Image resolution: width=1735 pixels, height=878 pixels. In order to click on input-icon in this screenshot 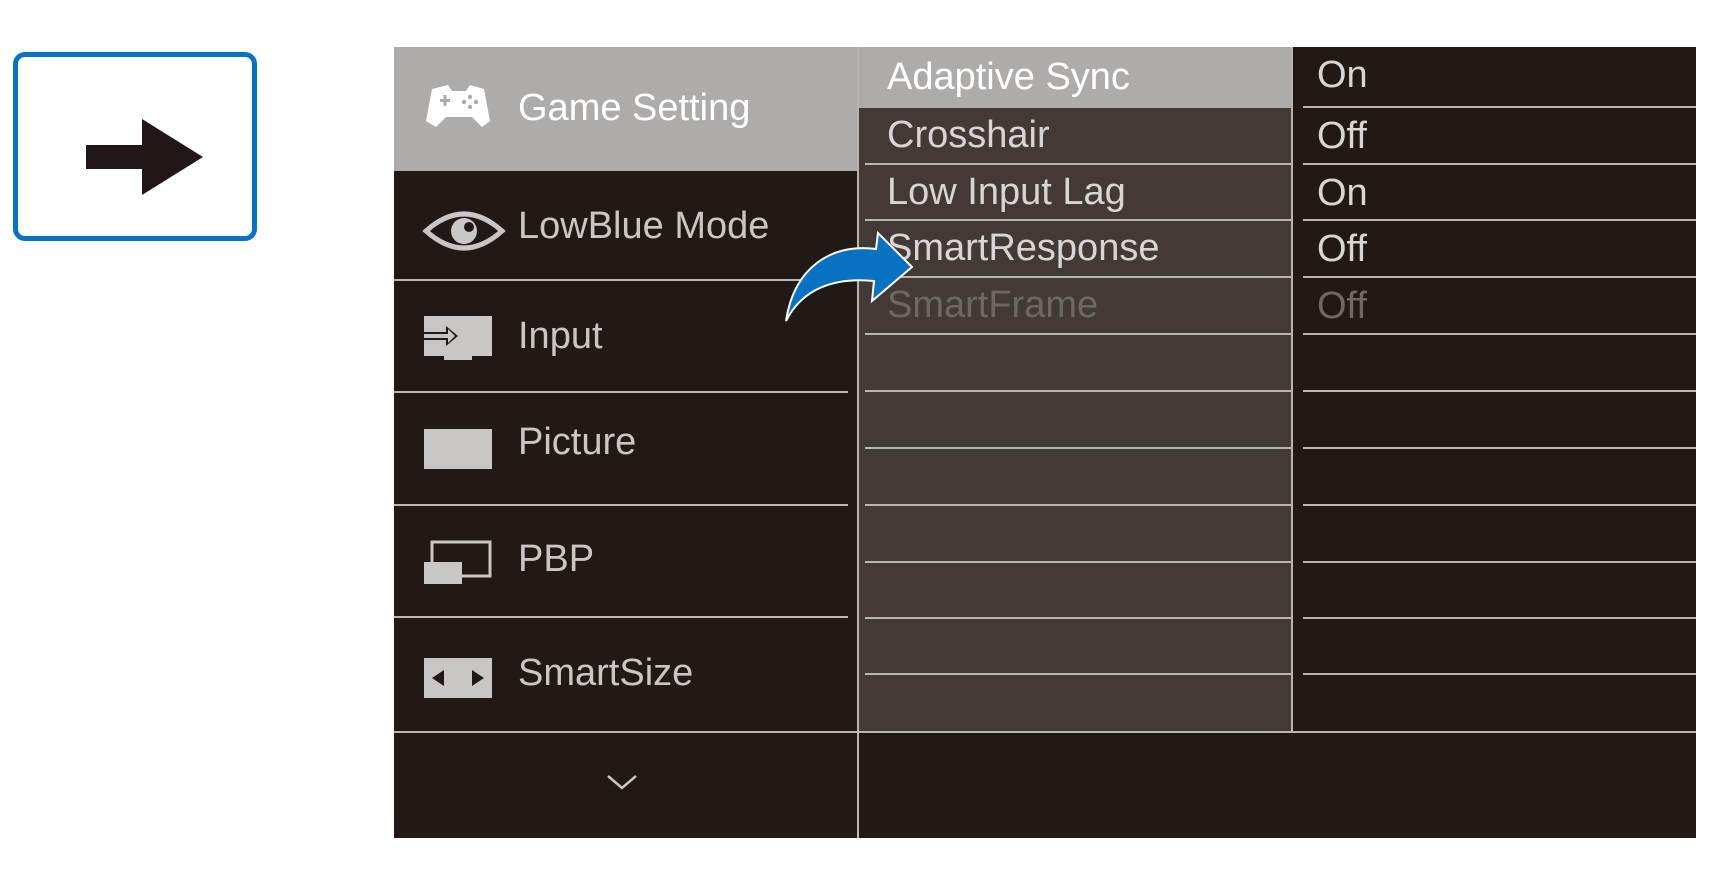, I will do `click(458, 345)`.